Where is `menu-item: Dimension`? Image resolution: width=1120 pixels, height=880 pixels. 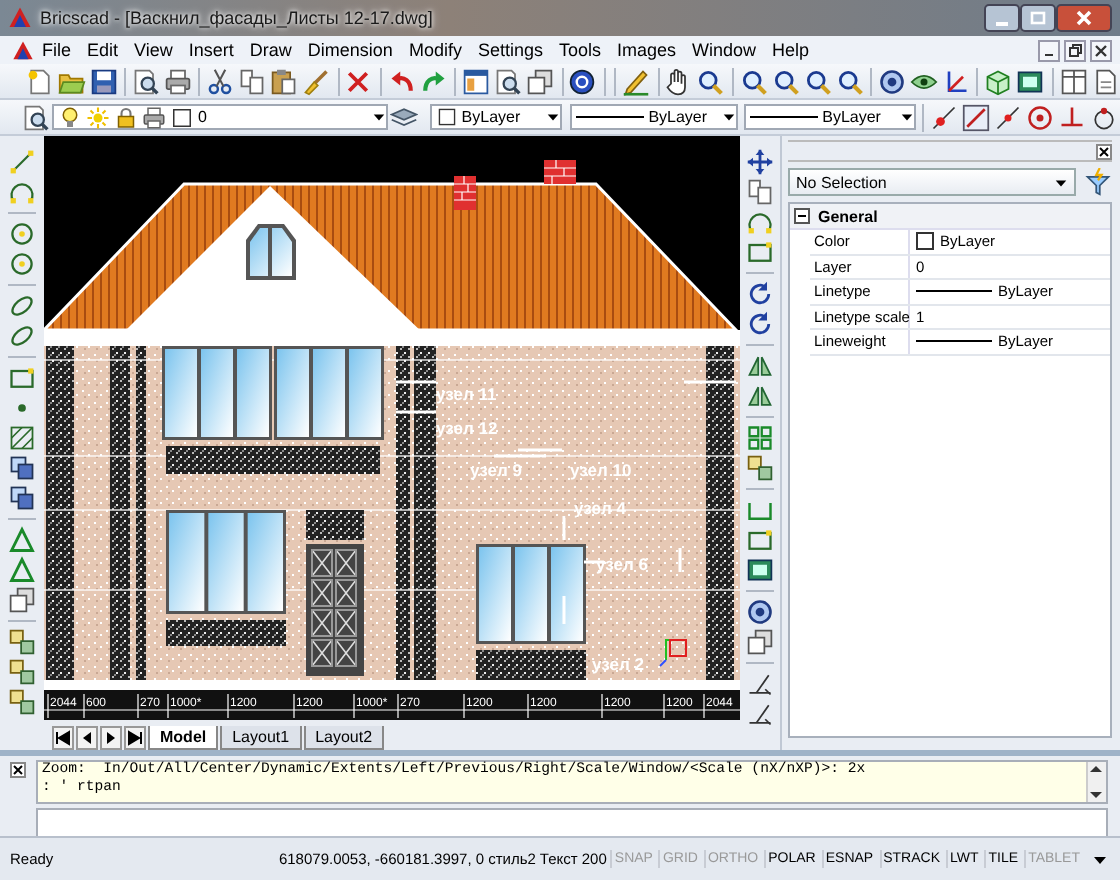
menu-item: Dimension is located at coordinates (350, 50).